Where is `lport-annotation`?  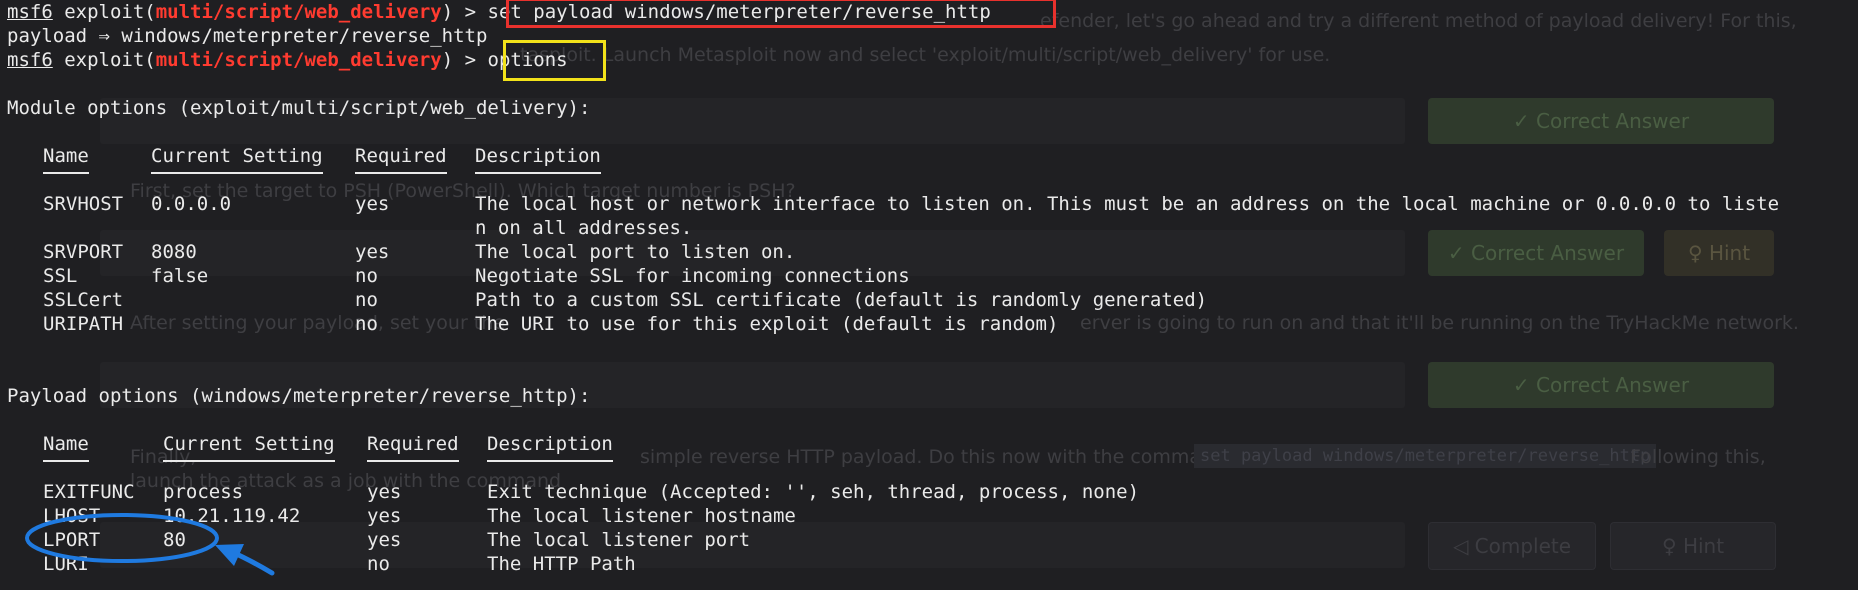
lport-annotation is located at coordinates (150, 544).